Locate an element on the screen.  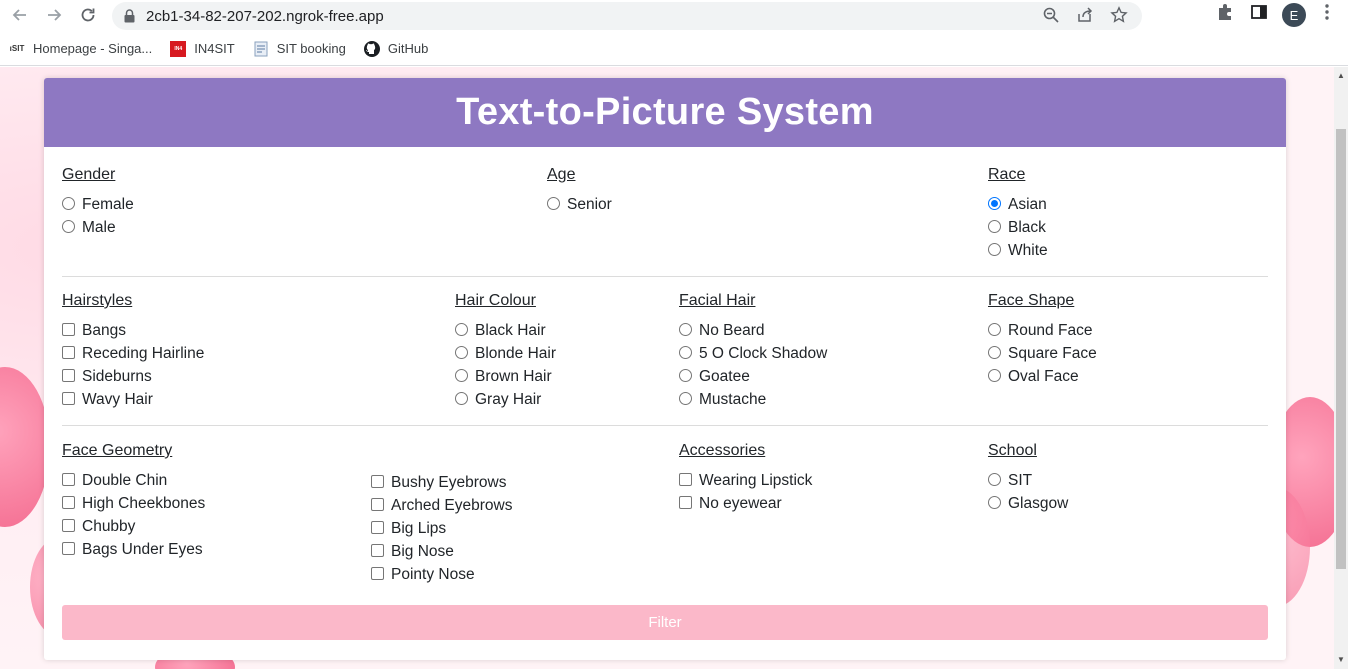
option-label: SIT is located at coordinates (1020, 480).